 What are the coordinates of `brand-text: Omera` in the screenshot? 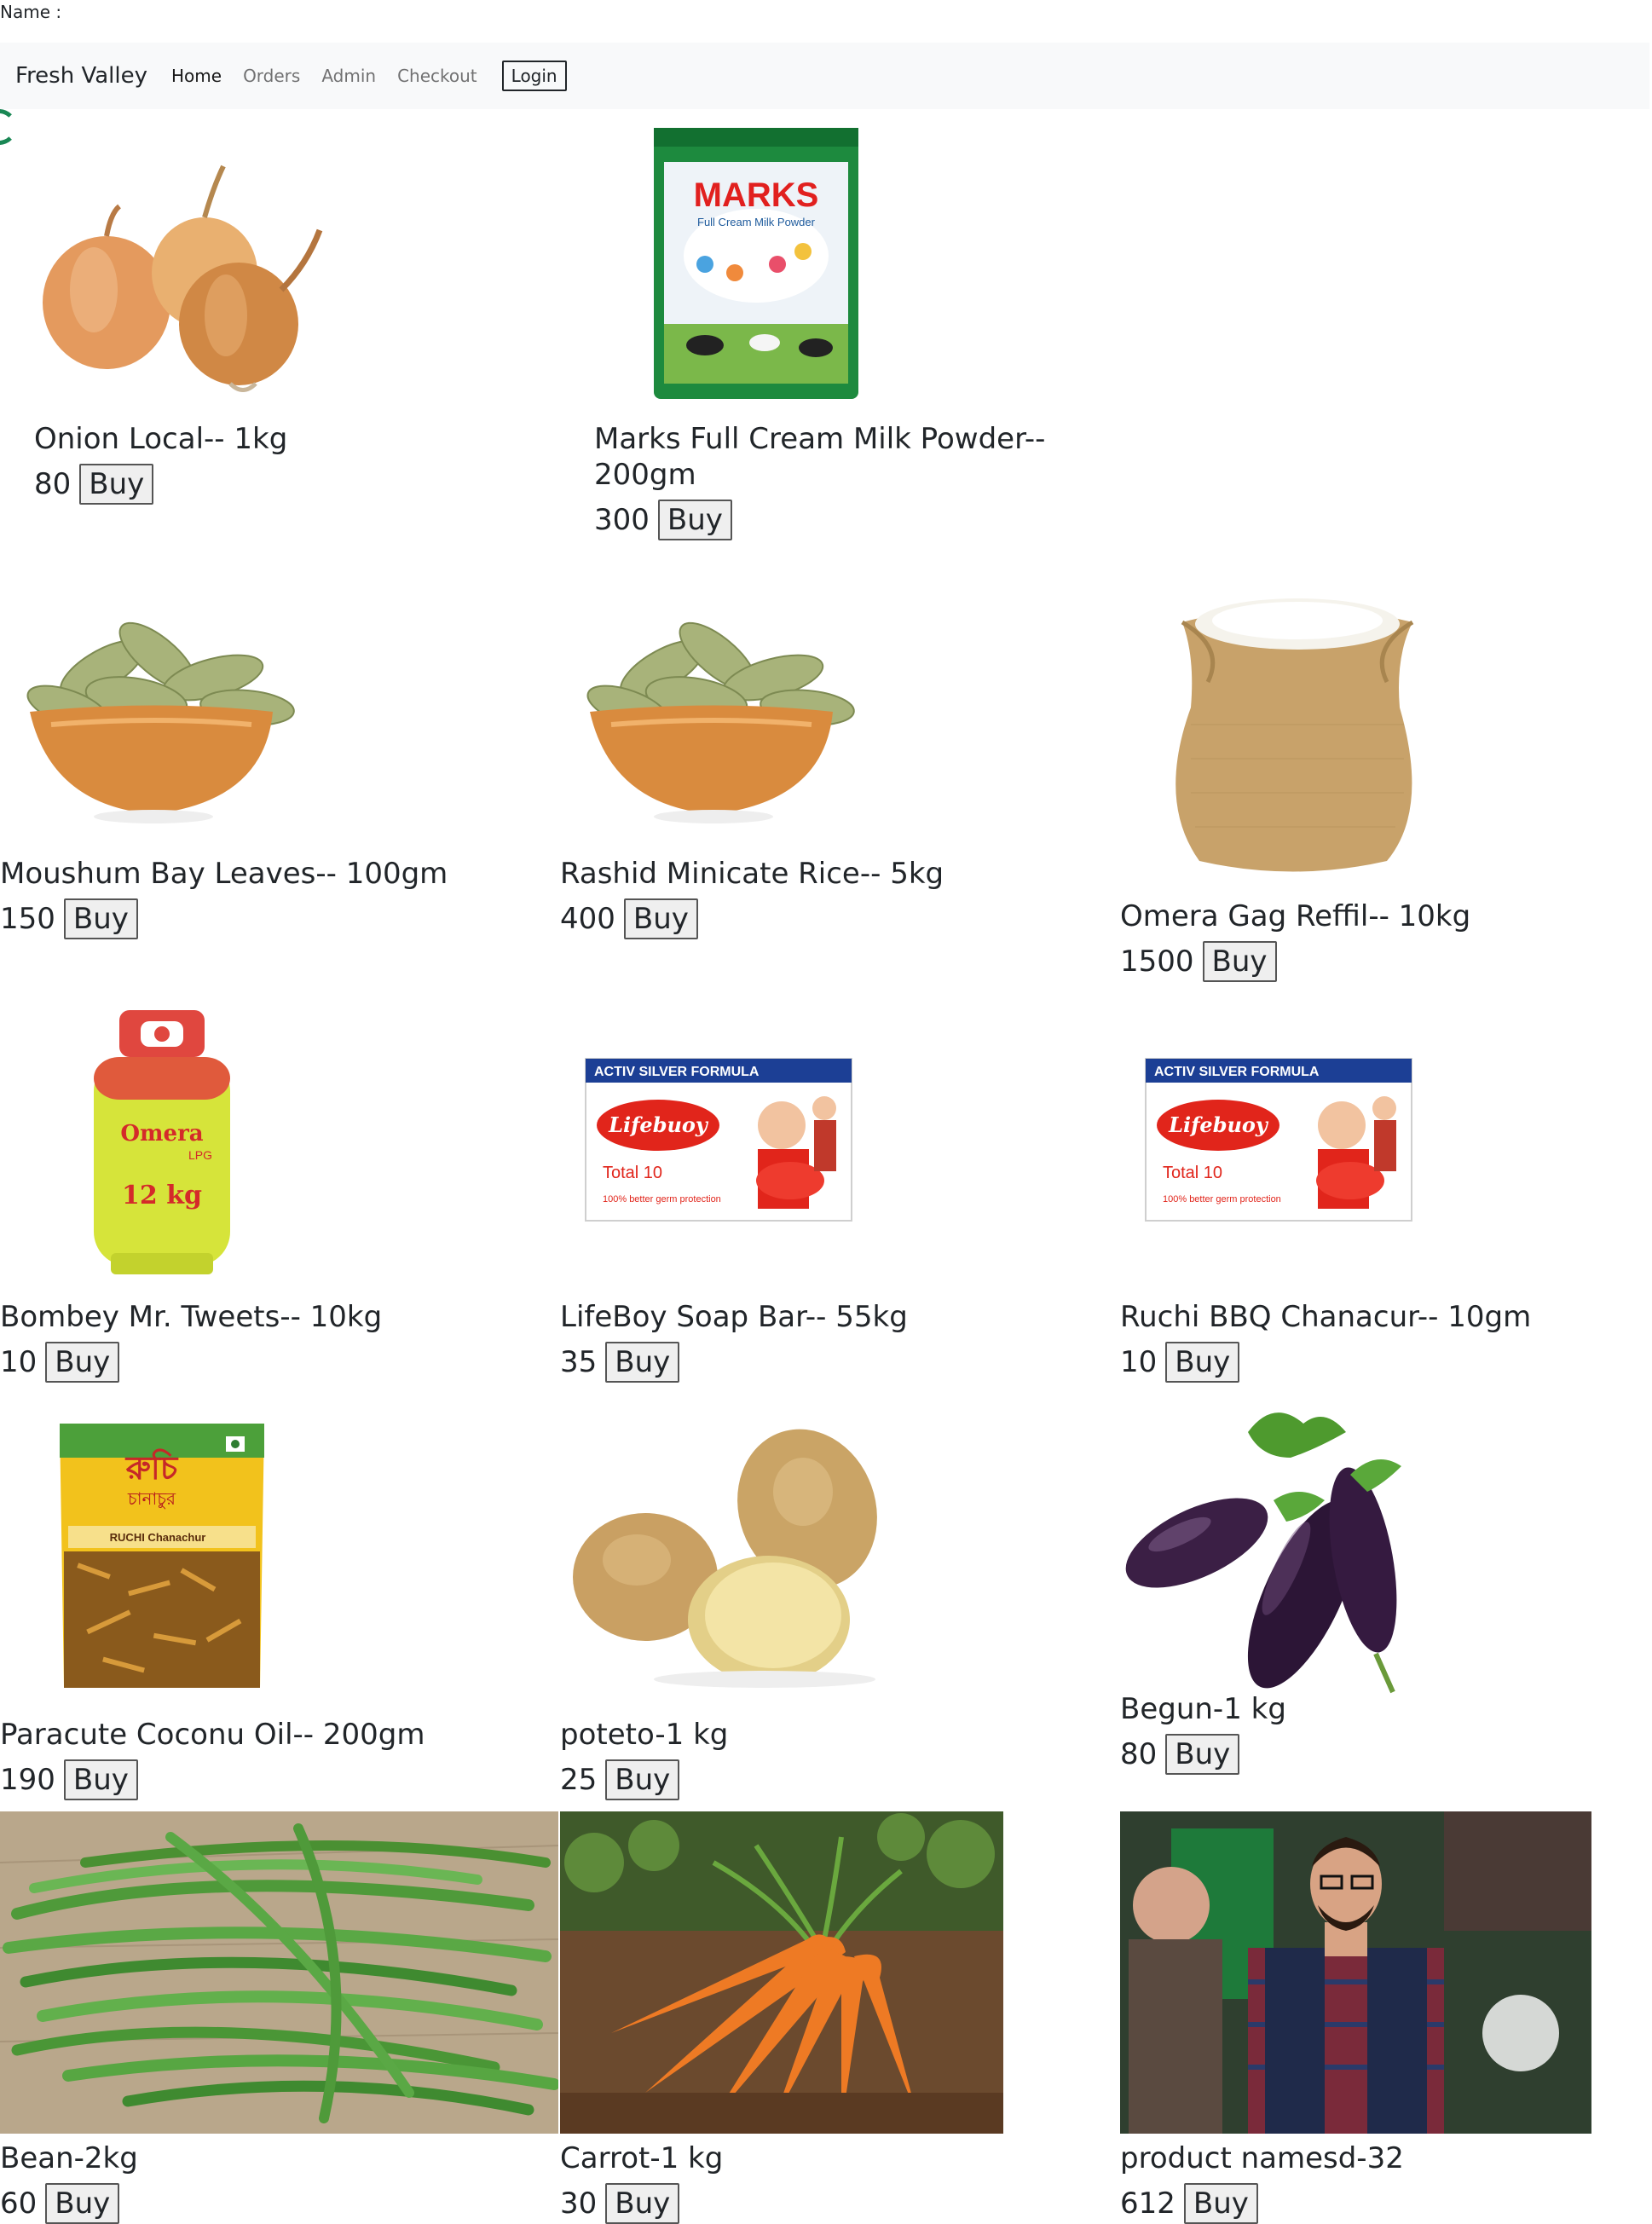 It's located at (161, 1134).